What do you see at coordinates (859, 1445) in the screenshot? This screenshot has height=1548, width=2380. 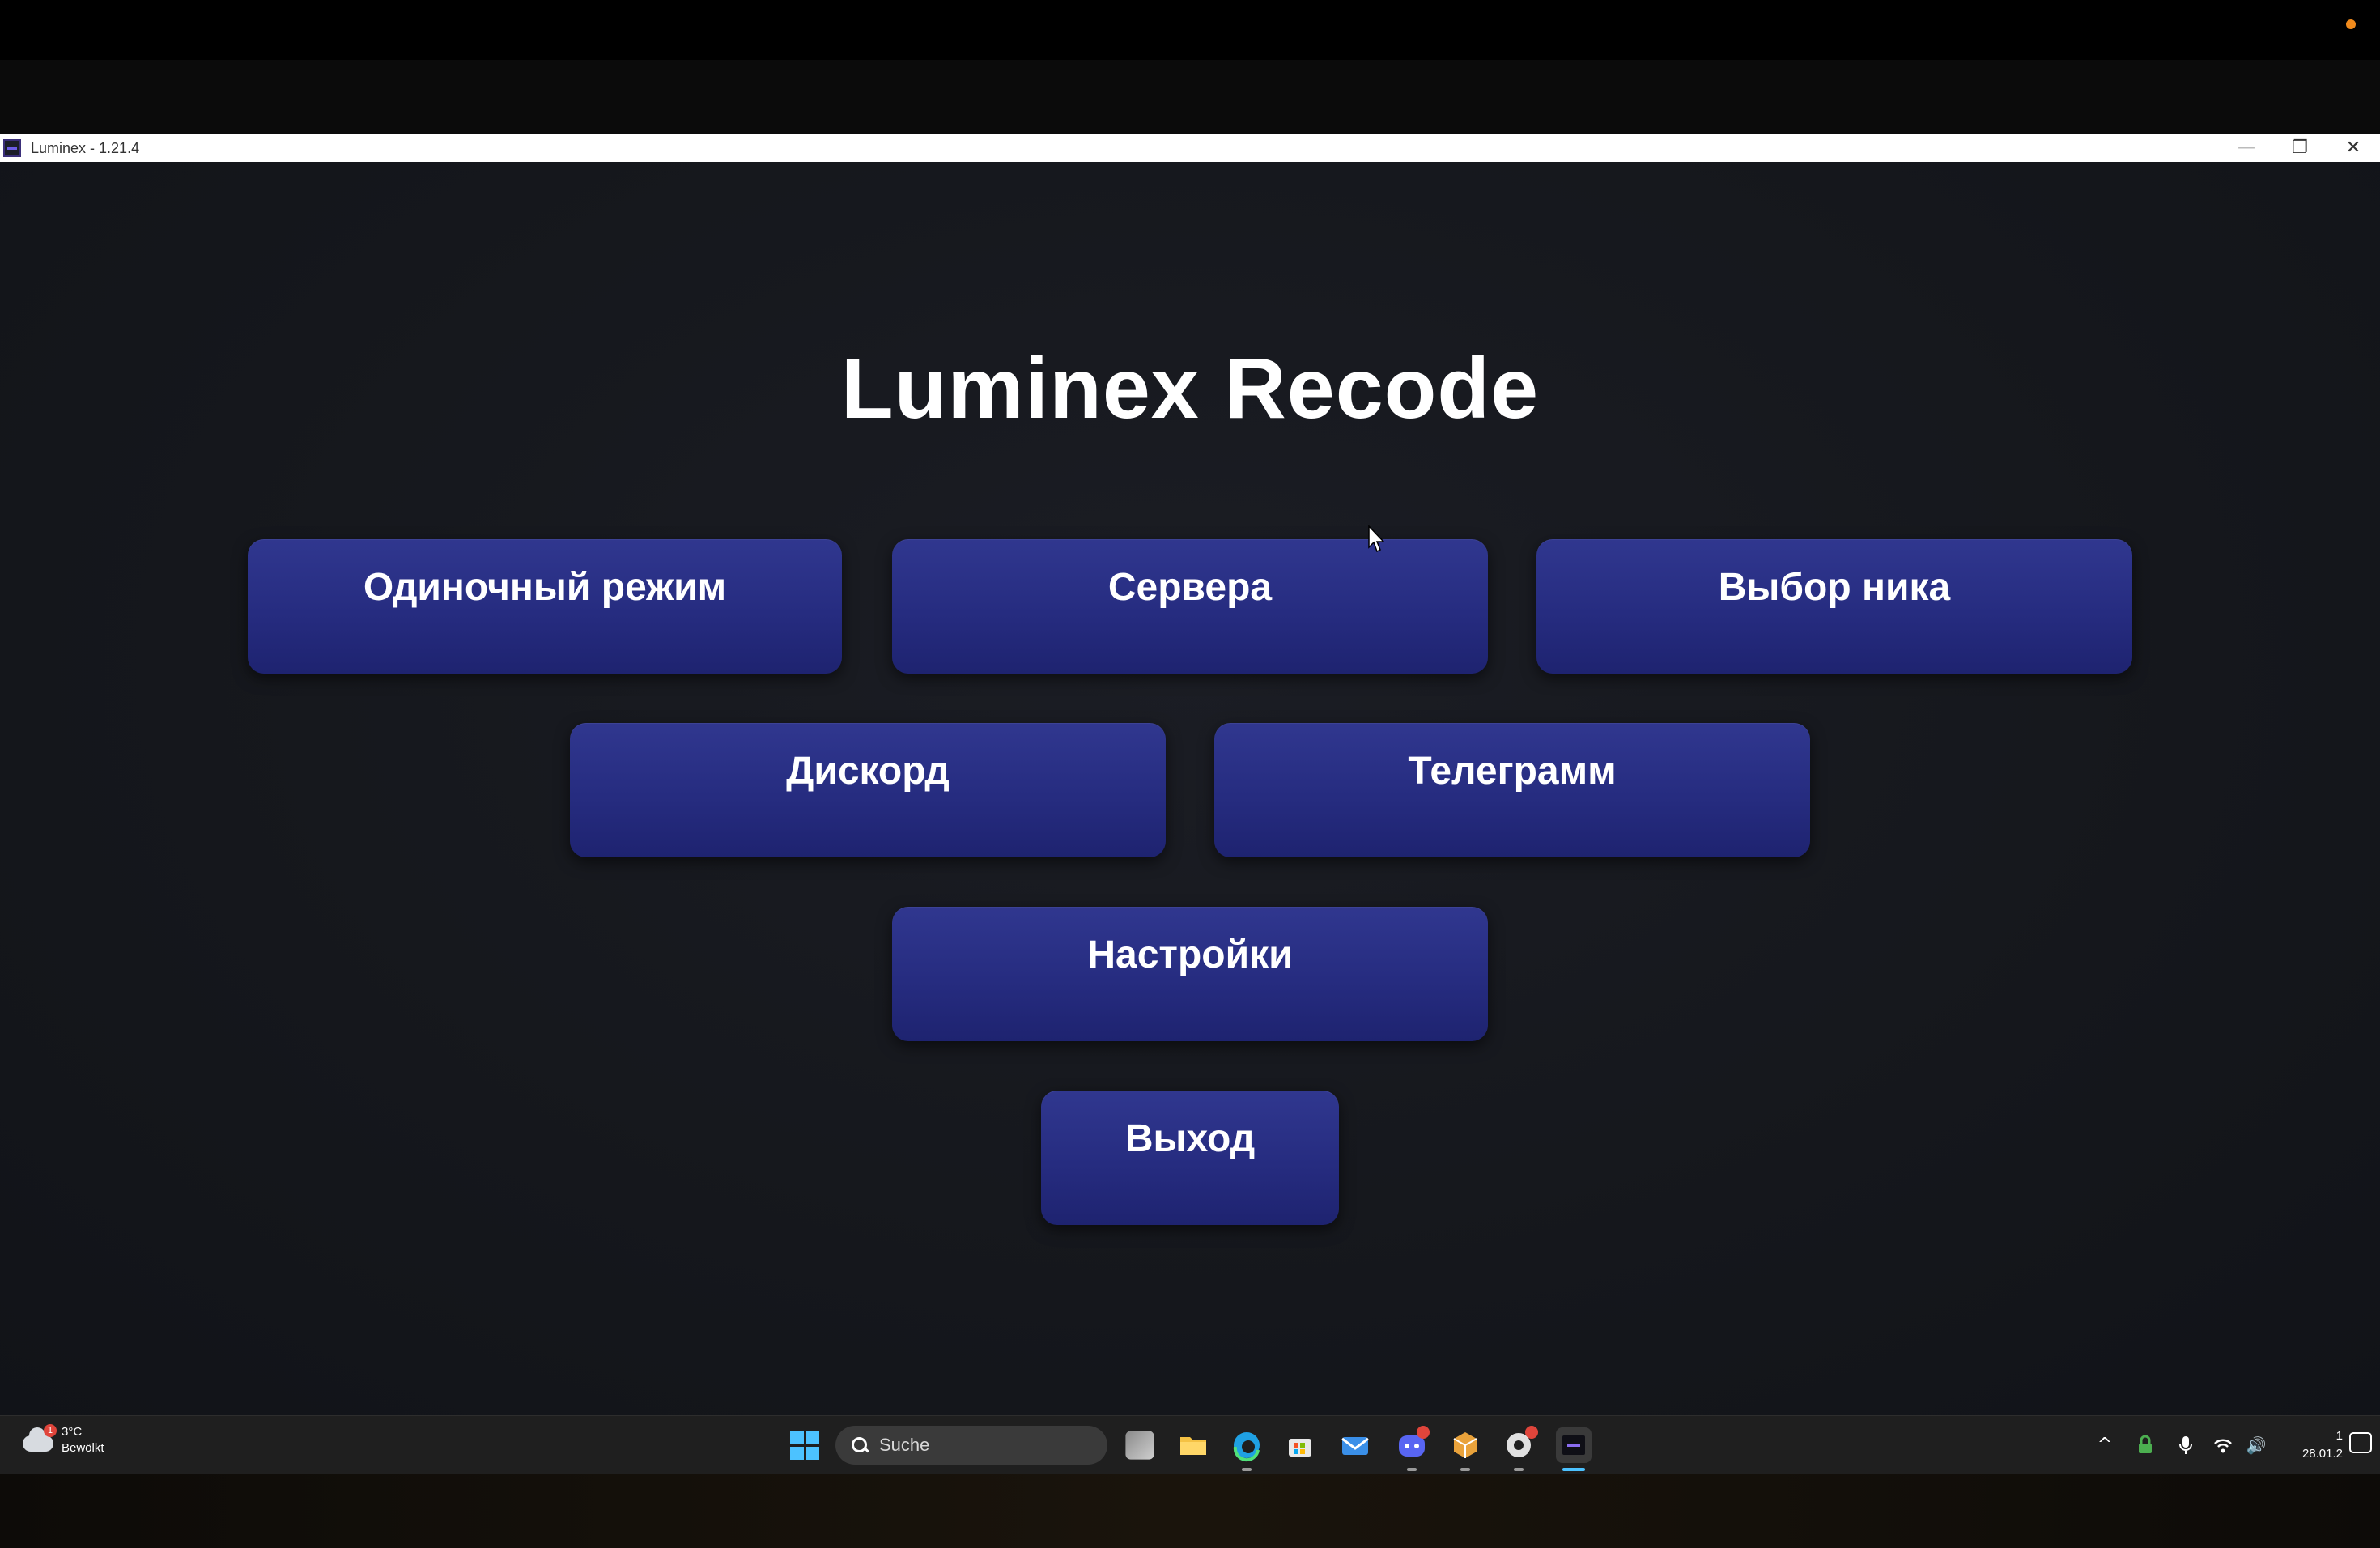 I see `search-icon` at bounding box center [859, 1445].